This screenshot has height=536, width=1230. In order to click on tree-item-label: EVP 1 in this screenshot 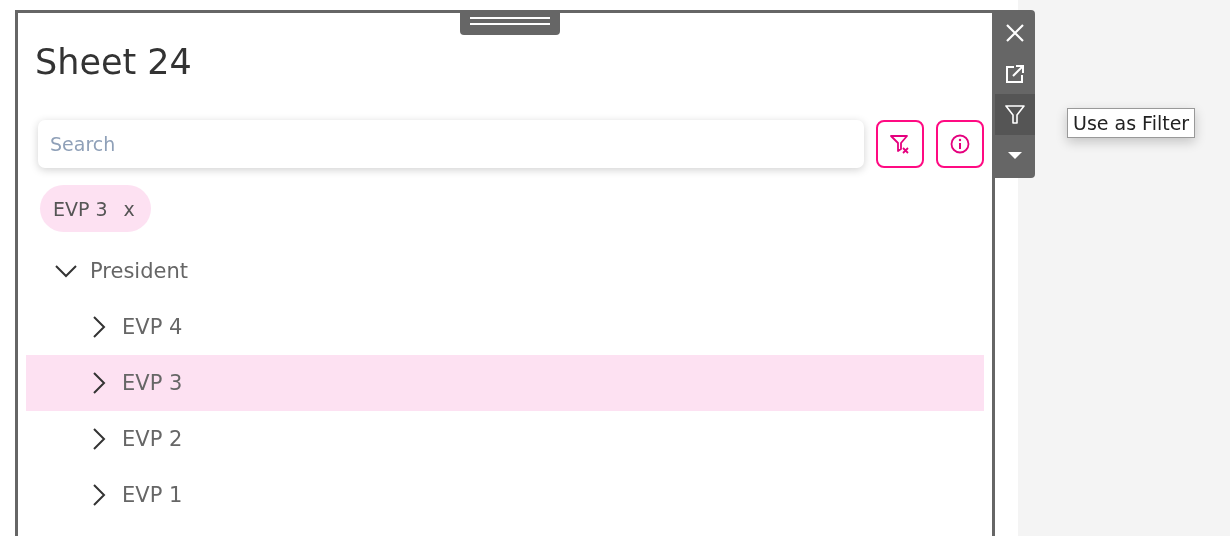, I will do `click(152, 495)`.